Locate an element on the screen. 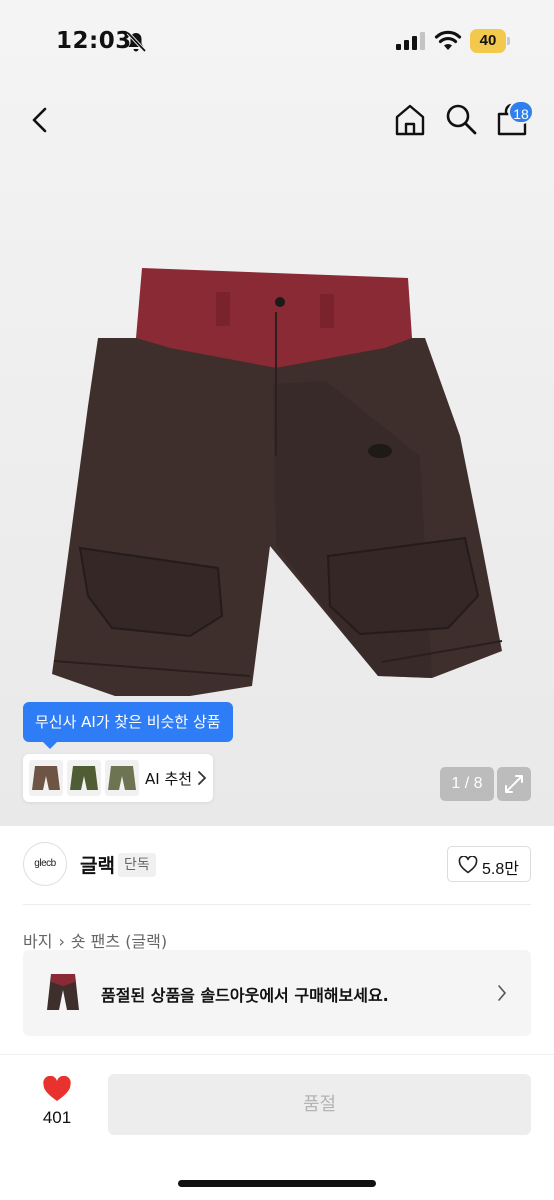 This screenshot has width=554, height=1200. ai-thumb-olive-shorts is located at coordinates (84, 778).